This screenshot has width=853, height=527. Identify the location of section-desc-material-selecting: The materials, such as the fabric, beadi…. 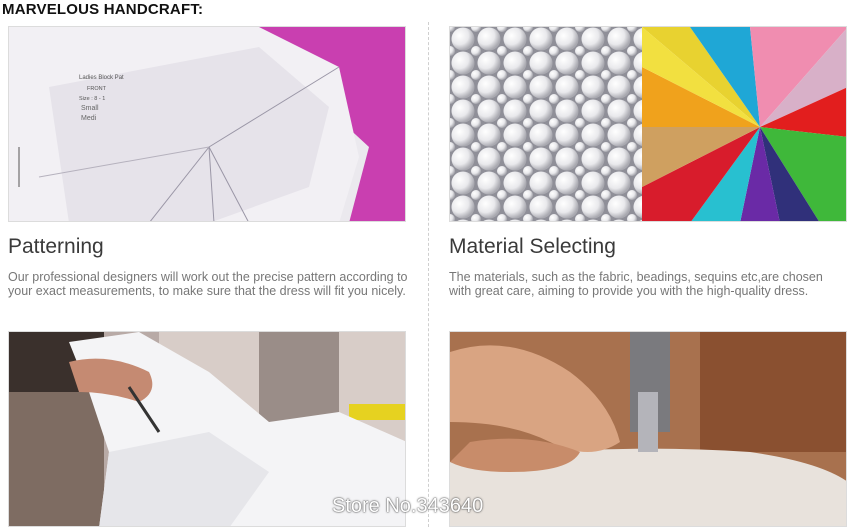
(636, 284).